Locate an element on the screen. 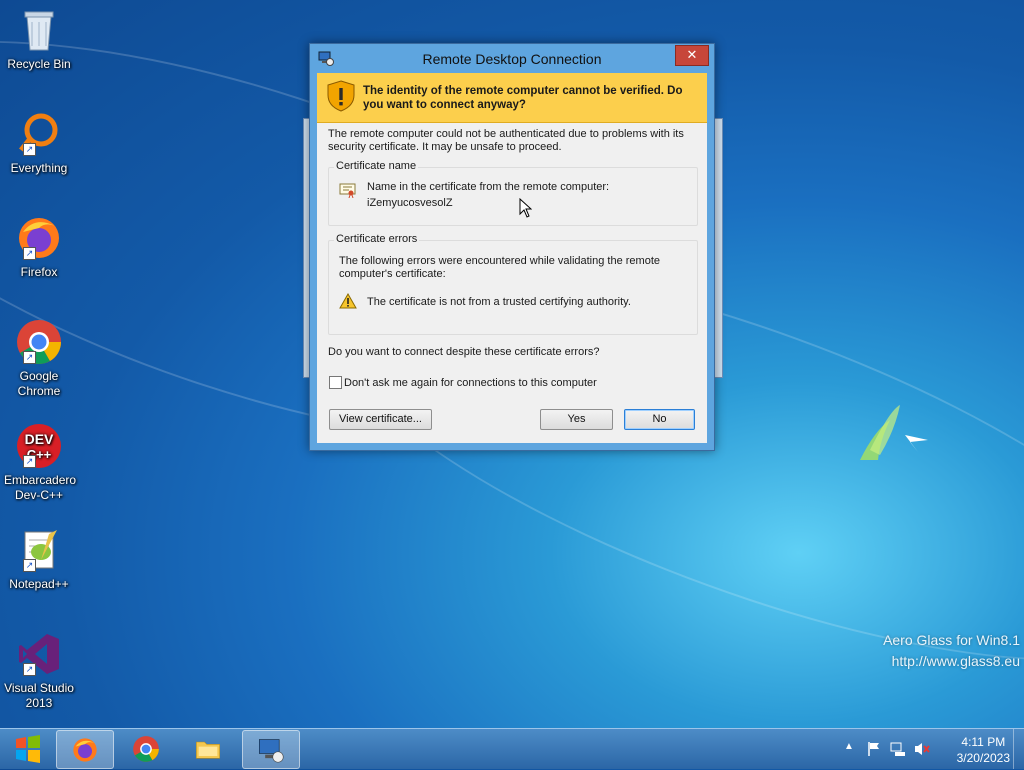 This screenshot has height=770, width=1024. taskbar-file-explorer is located at coordinates (208, 748).